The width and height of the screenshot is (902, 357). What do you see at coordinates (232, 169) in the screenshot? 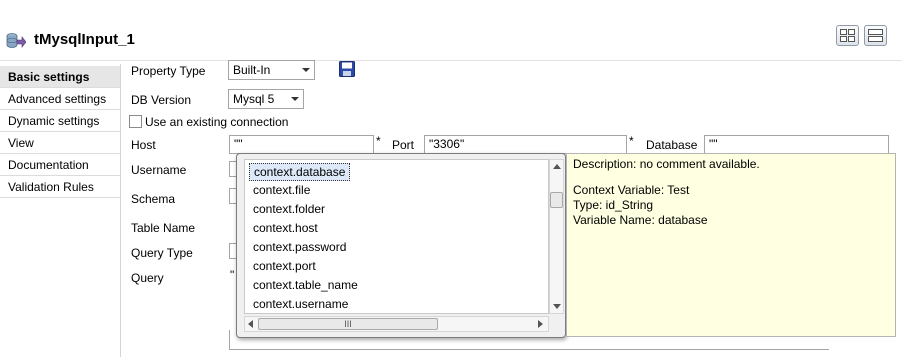
I see `username-input` at bounding box center [232, 169].